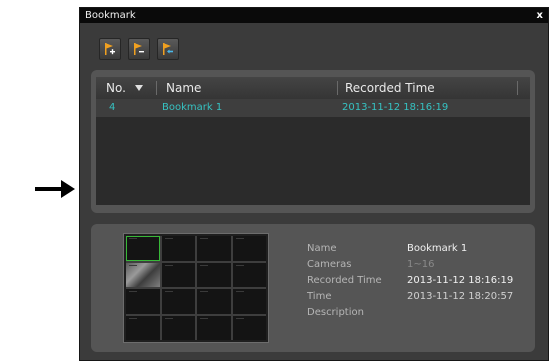  I want to click on pointer-arrow-icon, so click(55, 189).